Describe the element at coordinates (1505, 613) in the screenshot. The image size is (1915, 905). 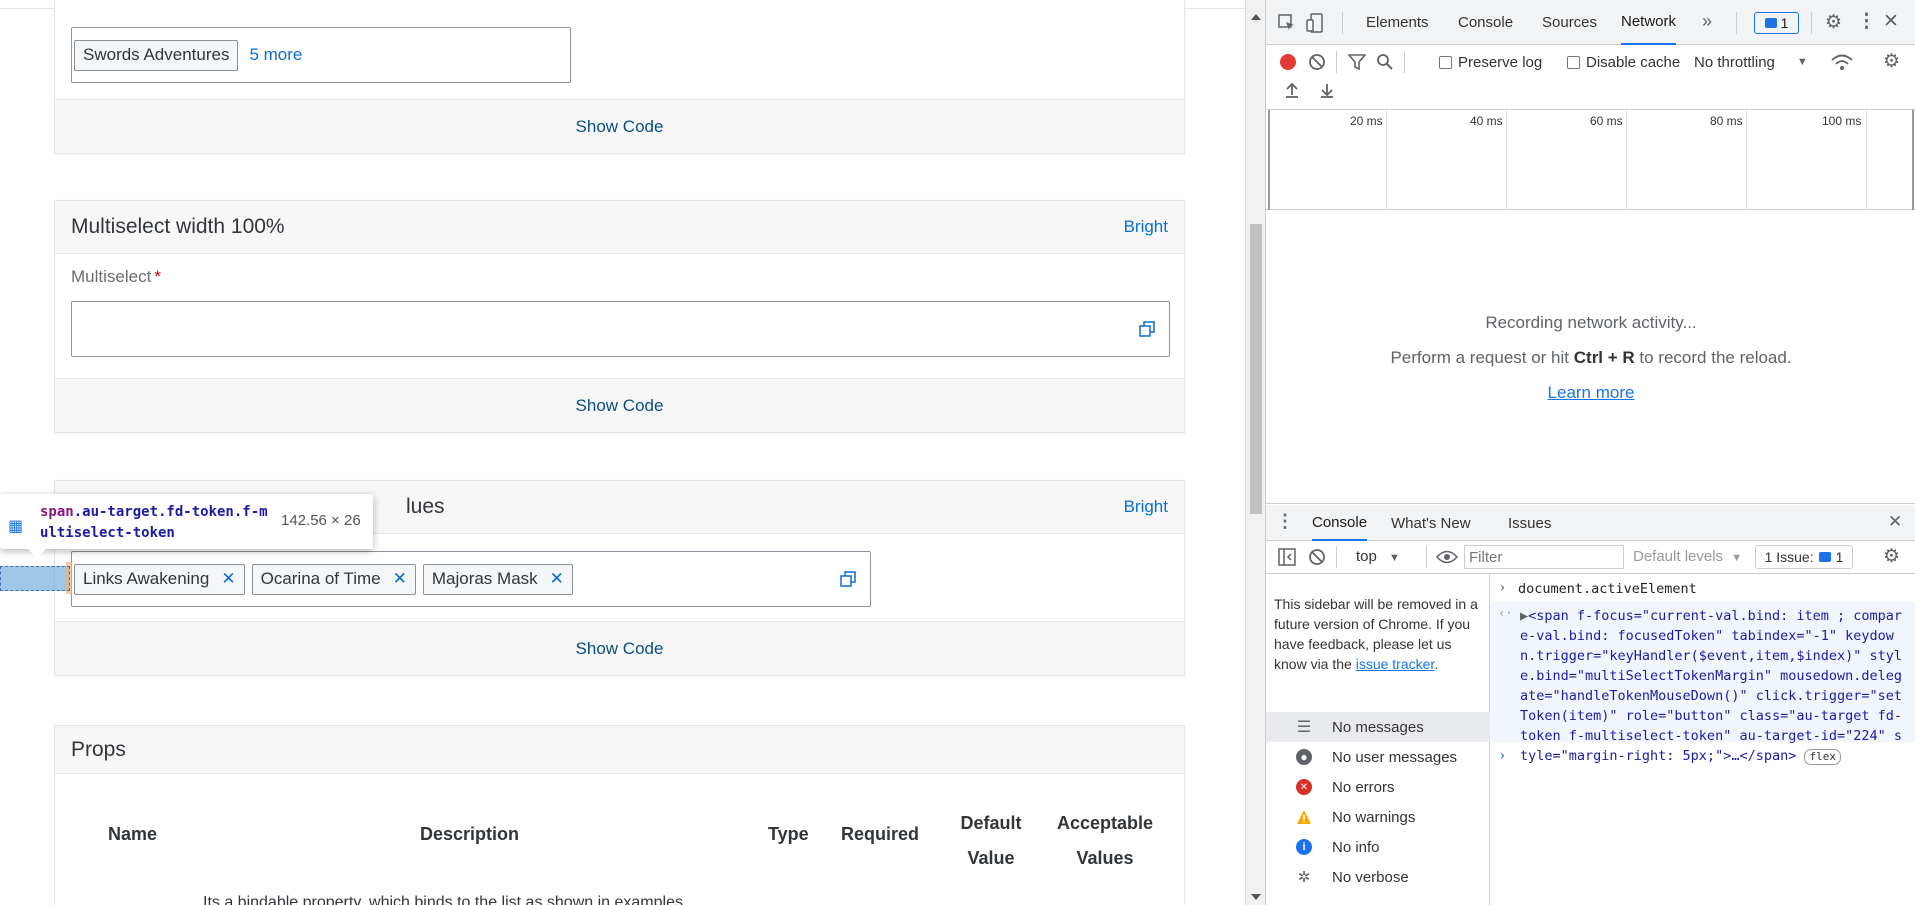
I see `result-arrow-icon: ‹·` at that location.